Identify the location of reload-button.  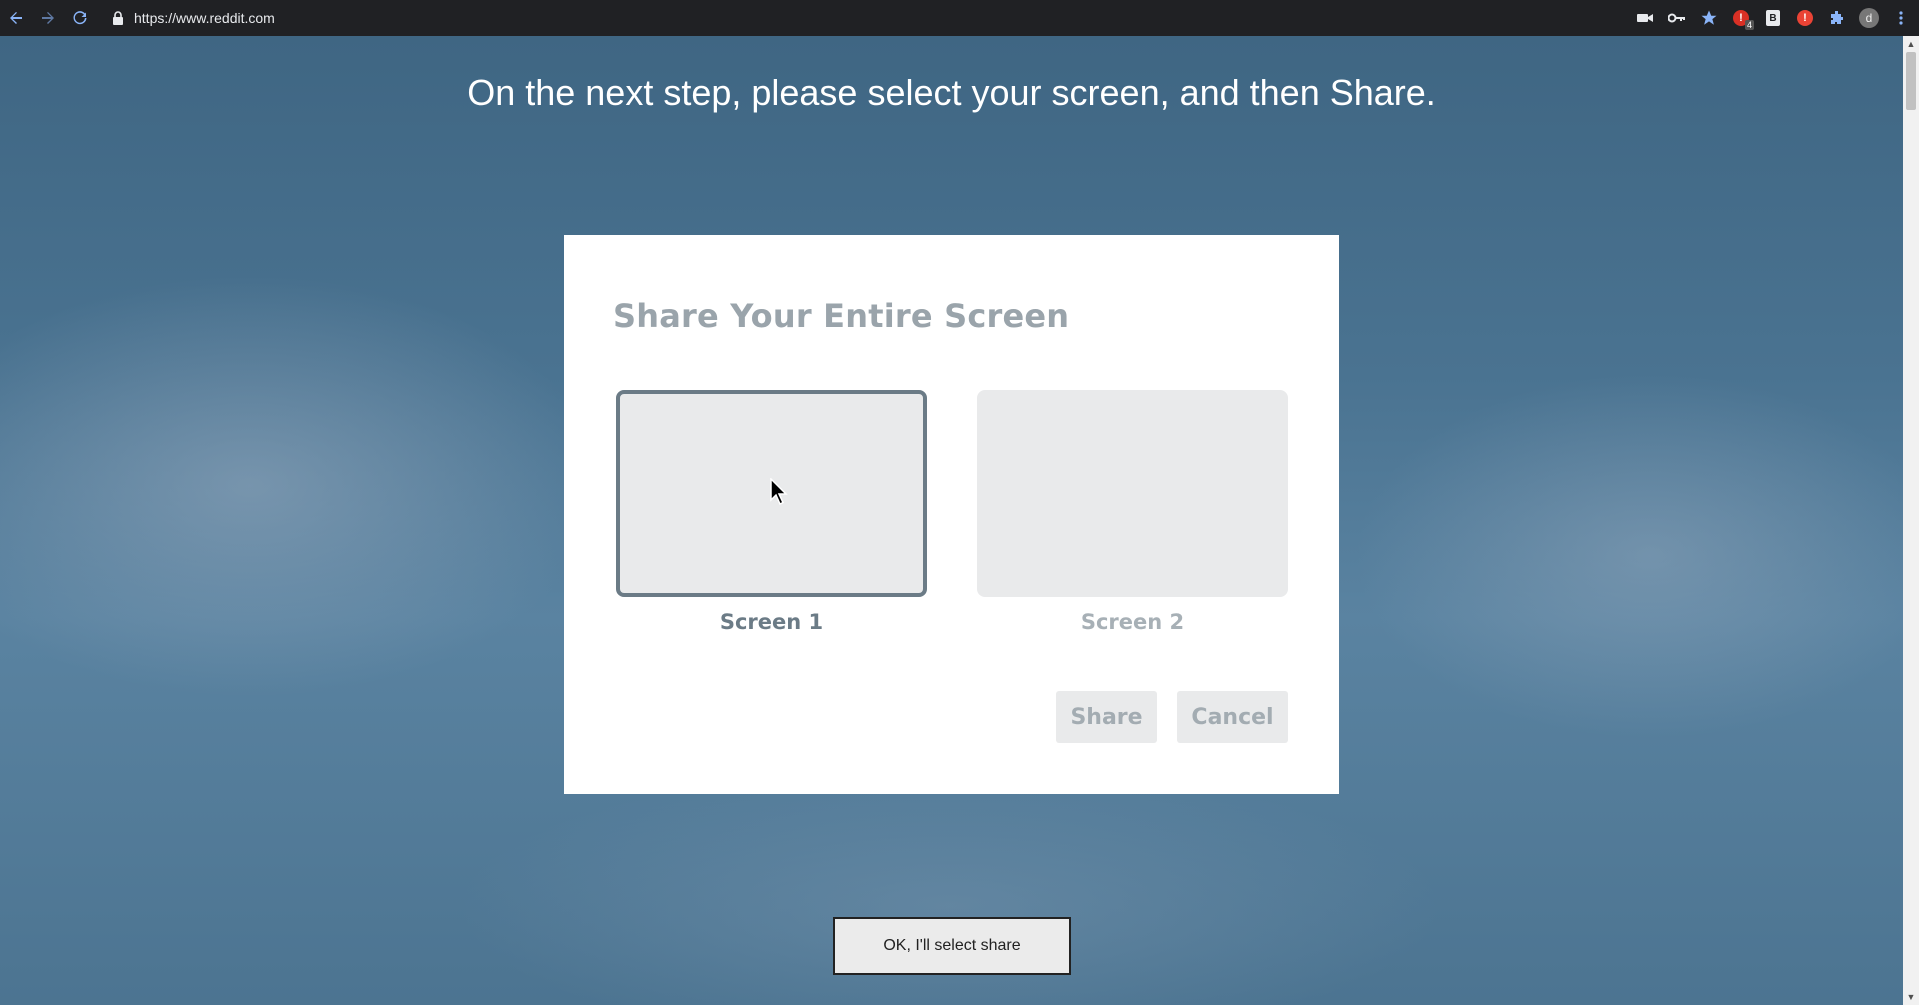
(80, 18).